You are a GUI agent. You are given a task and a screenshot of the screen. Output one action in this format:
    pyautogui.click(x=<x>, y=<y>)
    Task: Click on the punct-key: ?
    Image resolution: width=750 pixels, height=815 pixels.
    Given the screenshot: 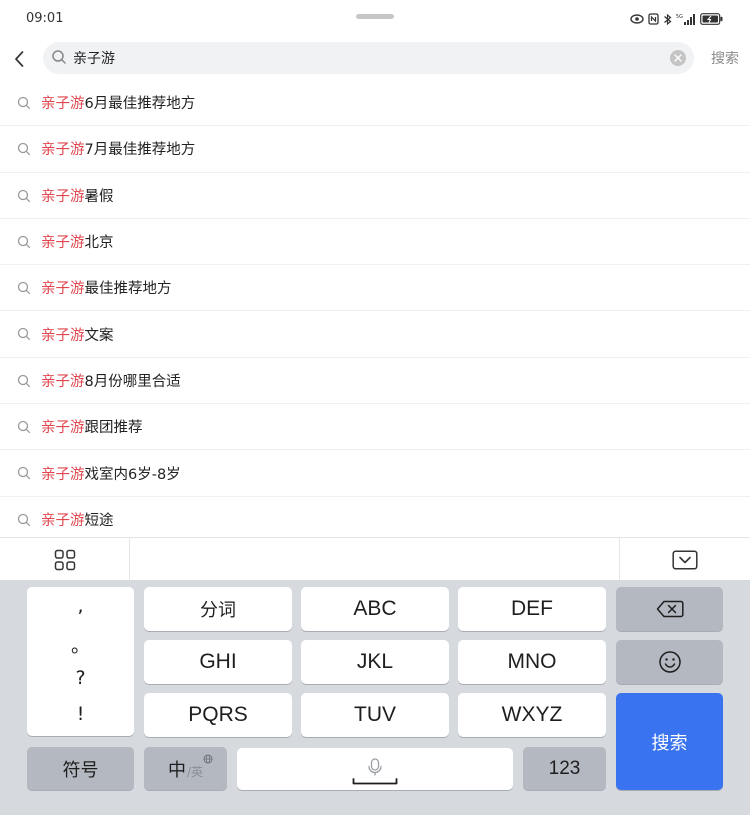 What is the action you would take?
    pyautogui.click(x=80, y=678)
    